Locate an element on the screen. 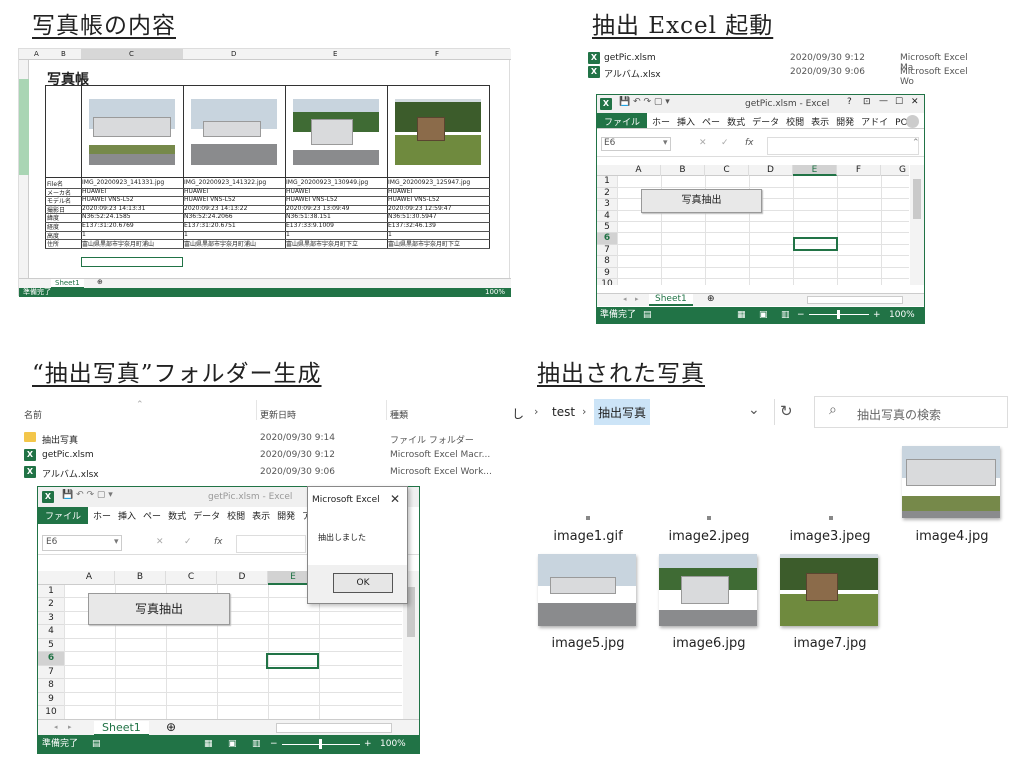  ribbon-display-icon: ⊡ is located at coordinates (867, 102).